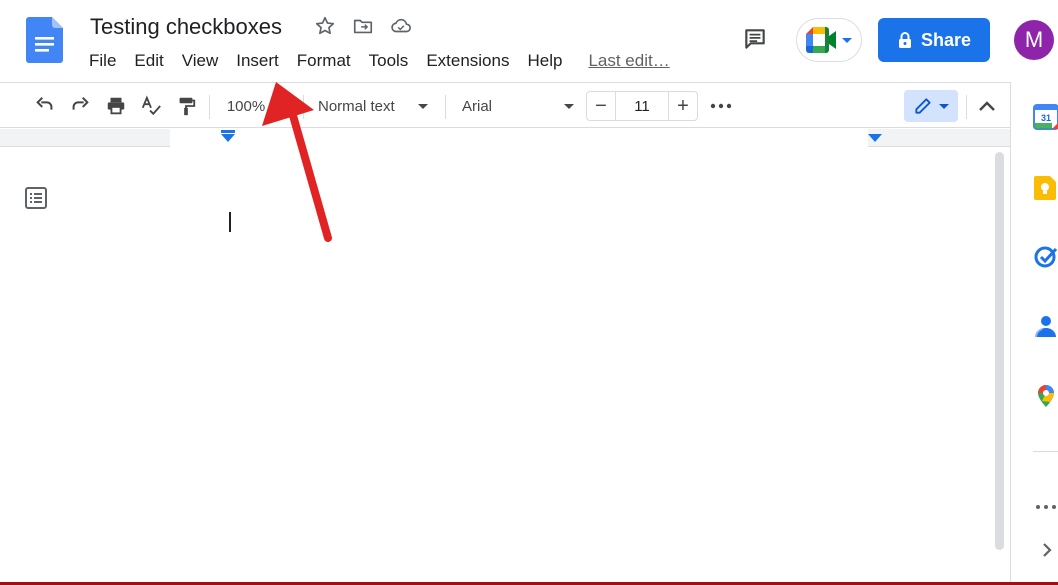 The image size is (1058, 585). I want to click on menu-extensions: Extensions, so click(467, 61).